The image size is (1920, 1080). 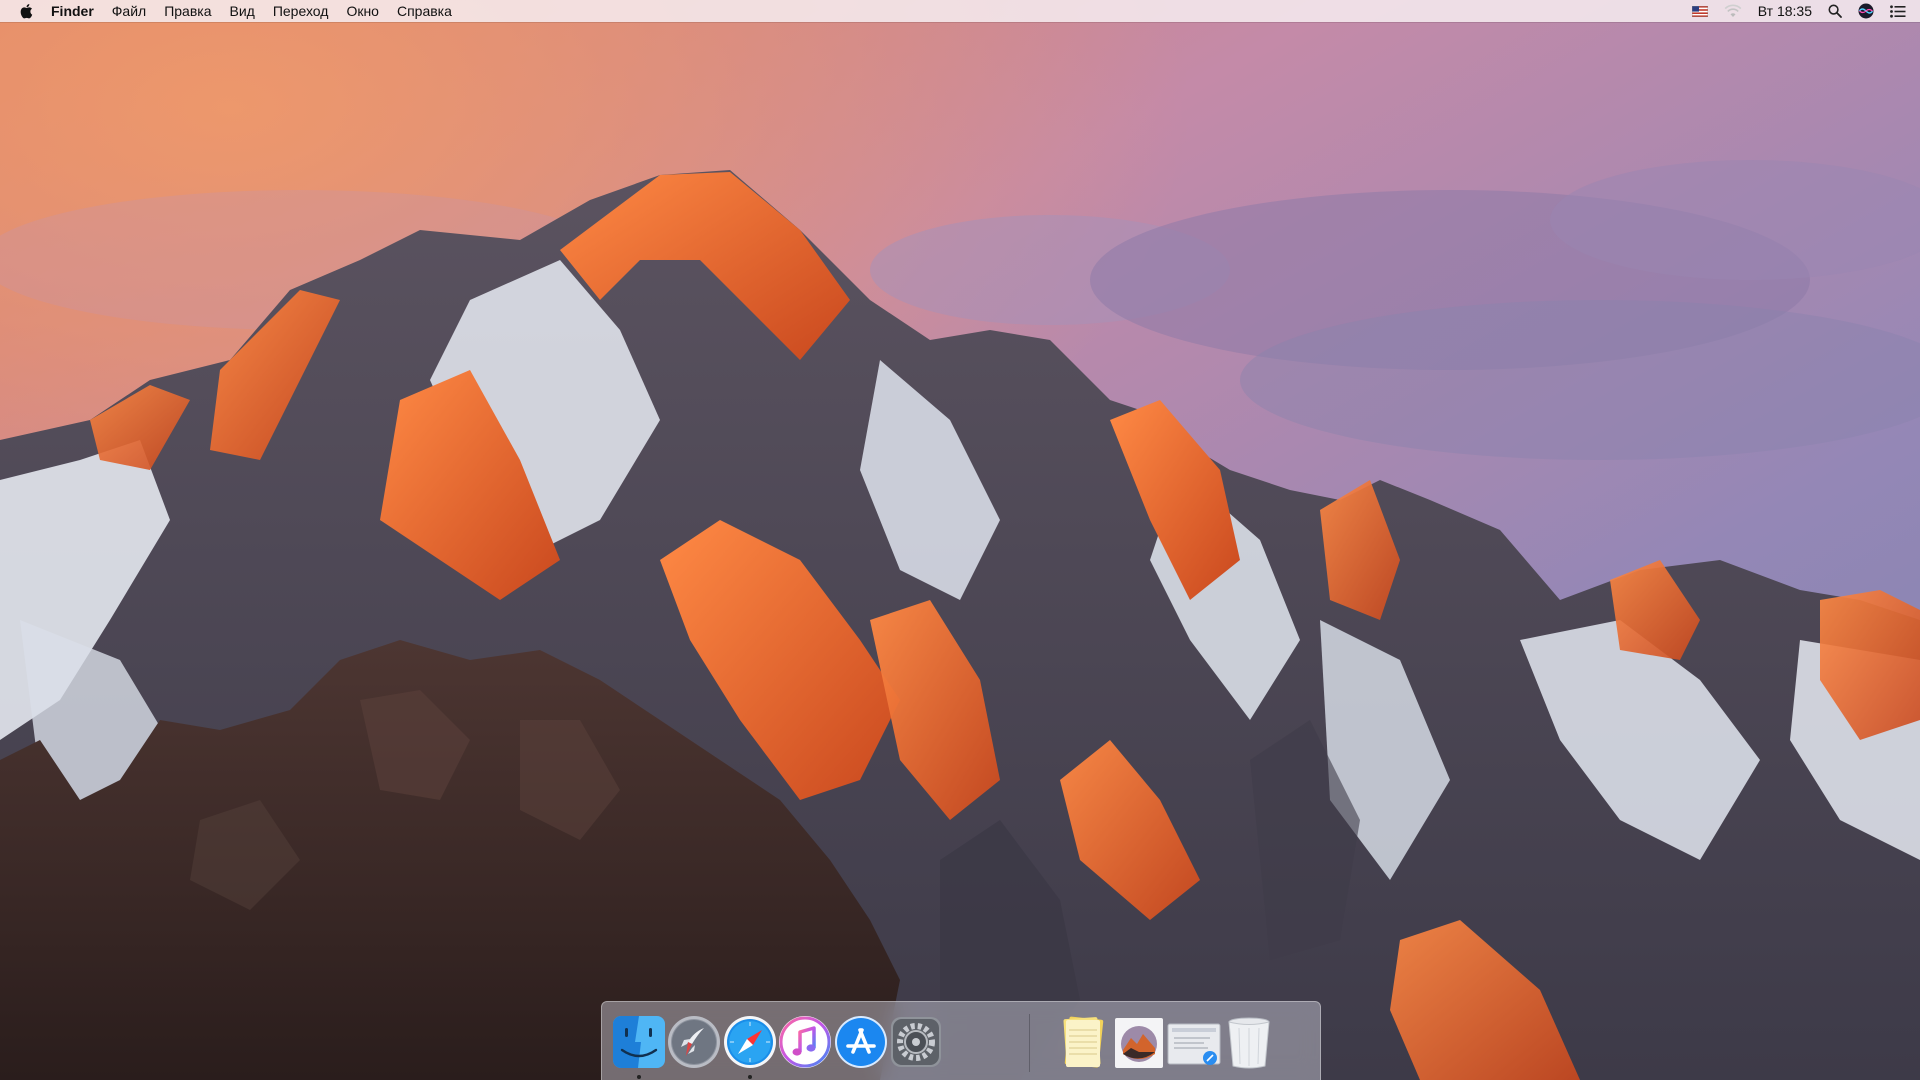 What do you see at coordinates (1029, 1043) in the screenshot?
I see `dock-separator` at bounding box center [1029, 1043].